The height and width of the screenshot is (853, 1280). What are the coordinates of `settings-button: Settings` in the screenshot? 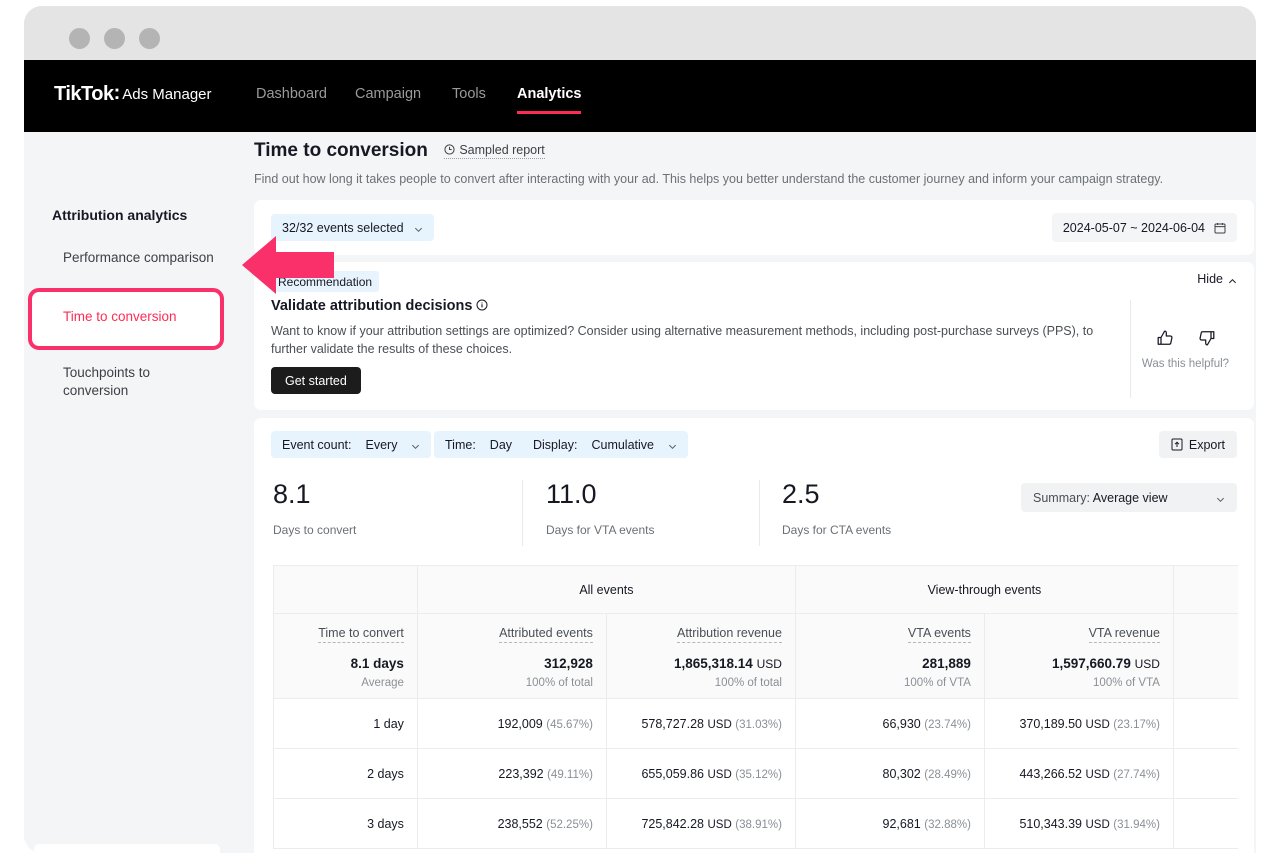 It's located at (127, 848).